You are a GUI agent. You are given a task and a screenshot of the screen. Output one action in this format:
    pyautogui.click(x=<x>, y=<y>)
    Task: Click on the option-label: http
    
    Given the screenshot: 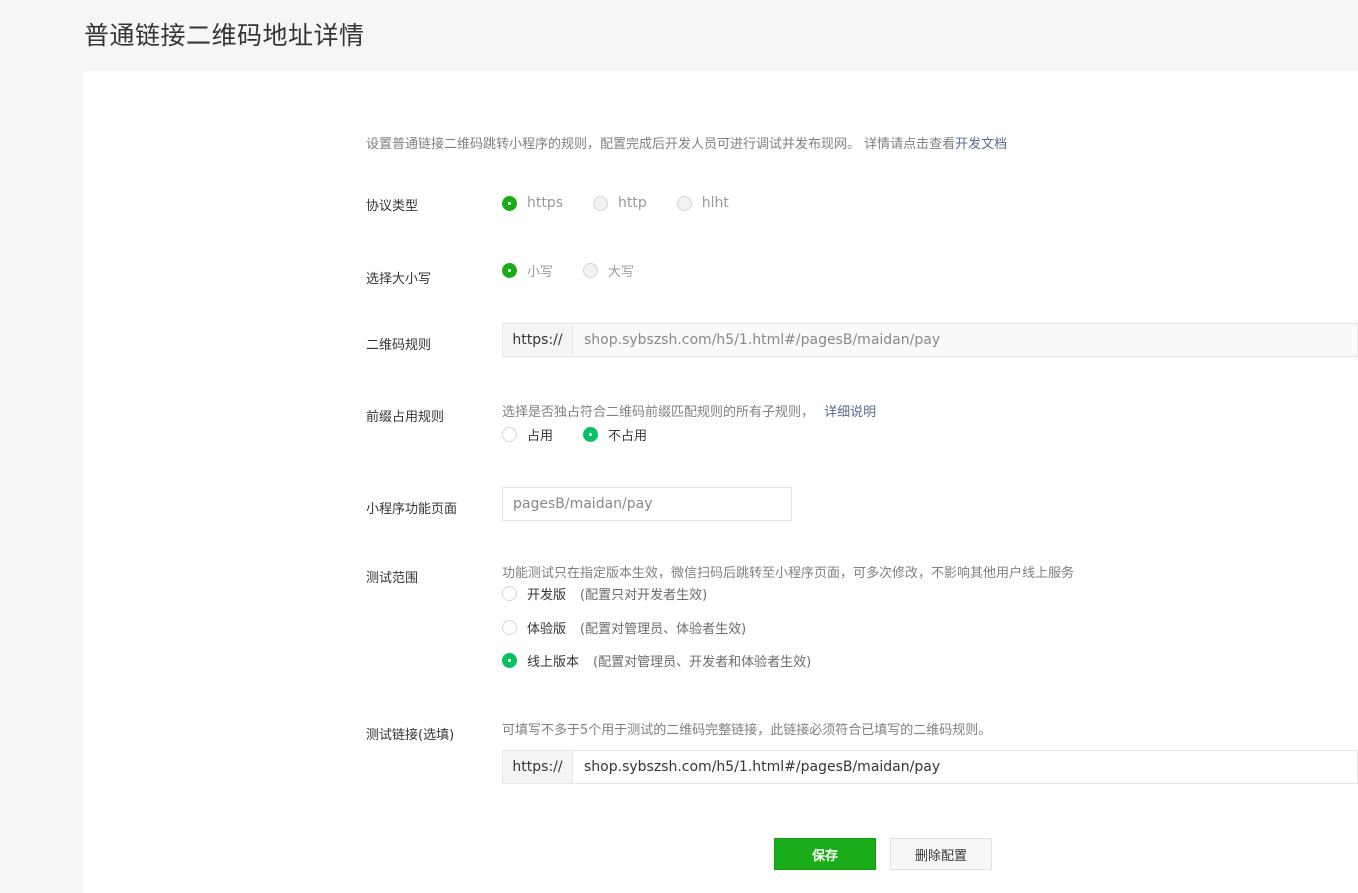 What is the action you would take?
    pyautogui.click(x=632, y=203)
    